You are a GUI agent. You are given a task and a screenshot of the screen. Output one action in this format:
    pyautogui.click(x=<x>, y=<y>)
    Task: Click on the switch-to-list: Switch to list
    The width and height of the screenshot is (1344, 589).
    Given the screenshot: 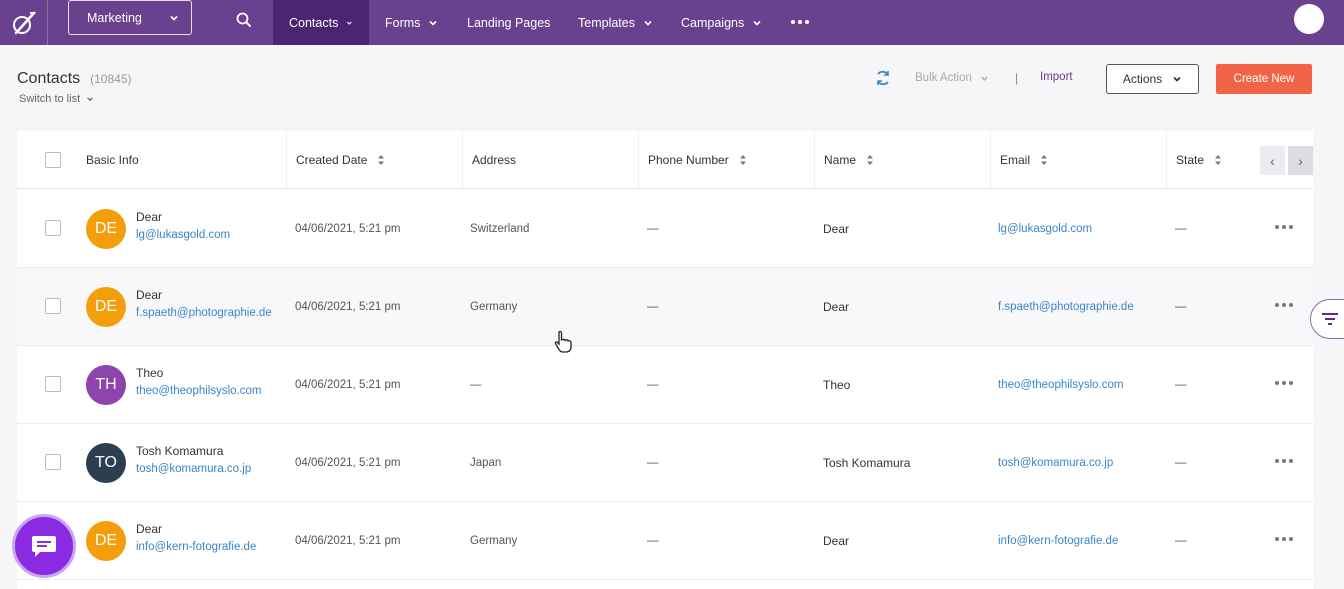 What is the action you would take?
    pyautogui.click(x=56, y=99)
    